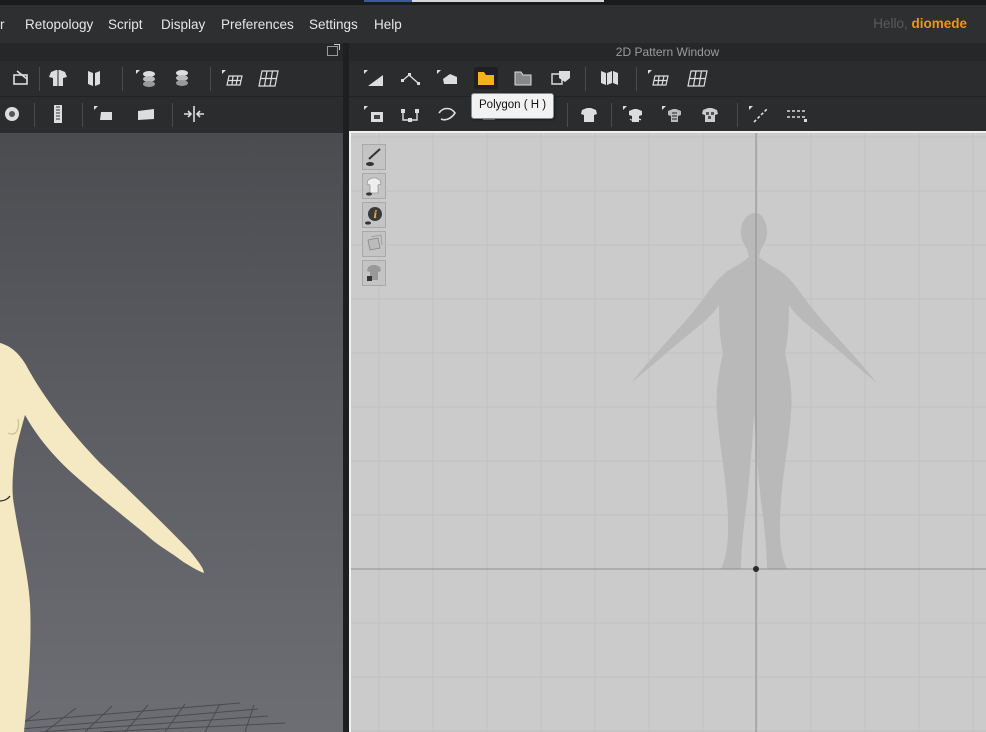 This screenshot has width=986, height=732. What do you see at coordinates (104, 114) in the screenshot?
I see `button-icon` at bounding box center [104, 114].